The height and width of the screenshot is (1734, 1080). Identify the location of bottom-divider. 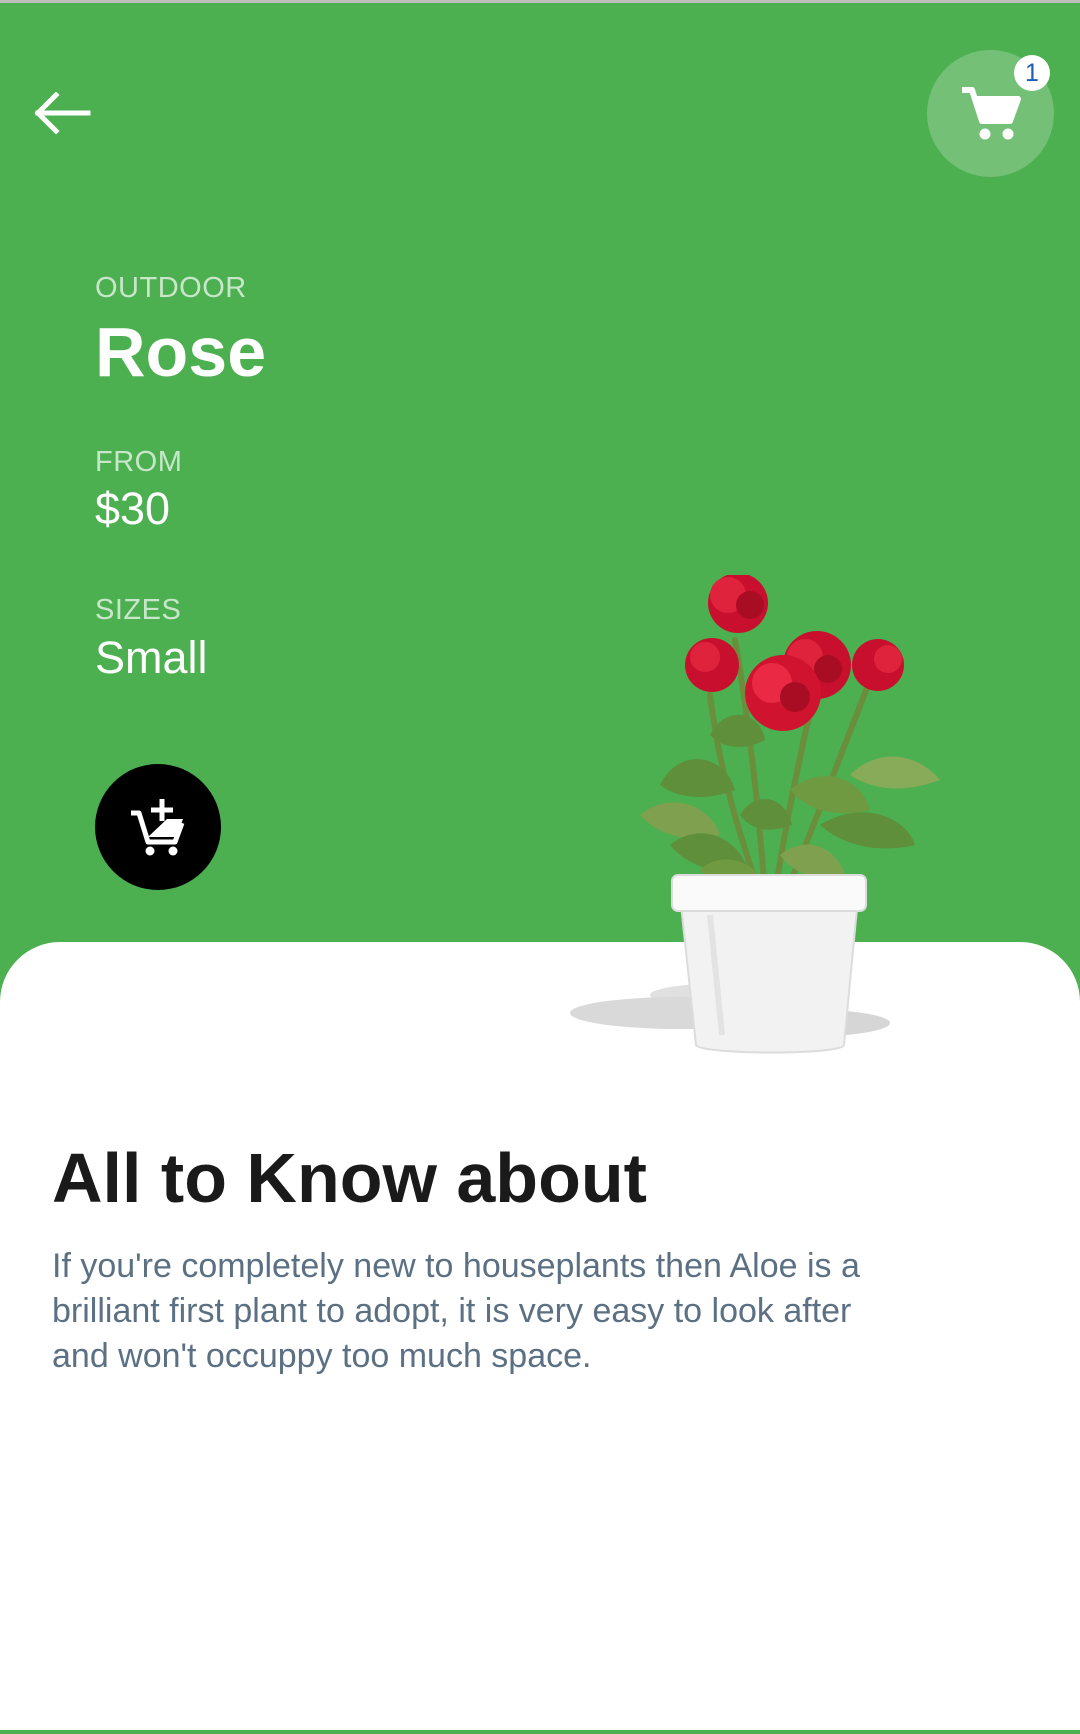
(540, 1732).